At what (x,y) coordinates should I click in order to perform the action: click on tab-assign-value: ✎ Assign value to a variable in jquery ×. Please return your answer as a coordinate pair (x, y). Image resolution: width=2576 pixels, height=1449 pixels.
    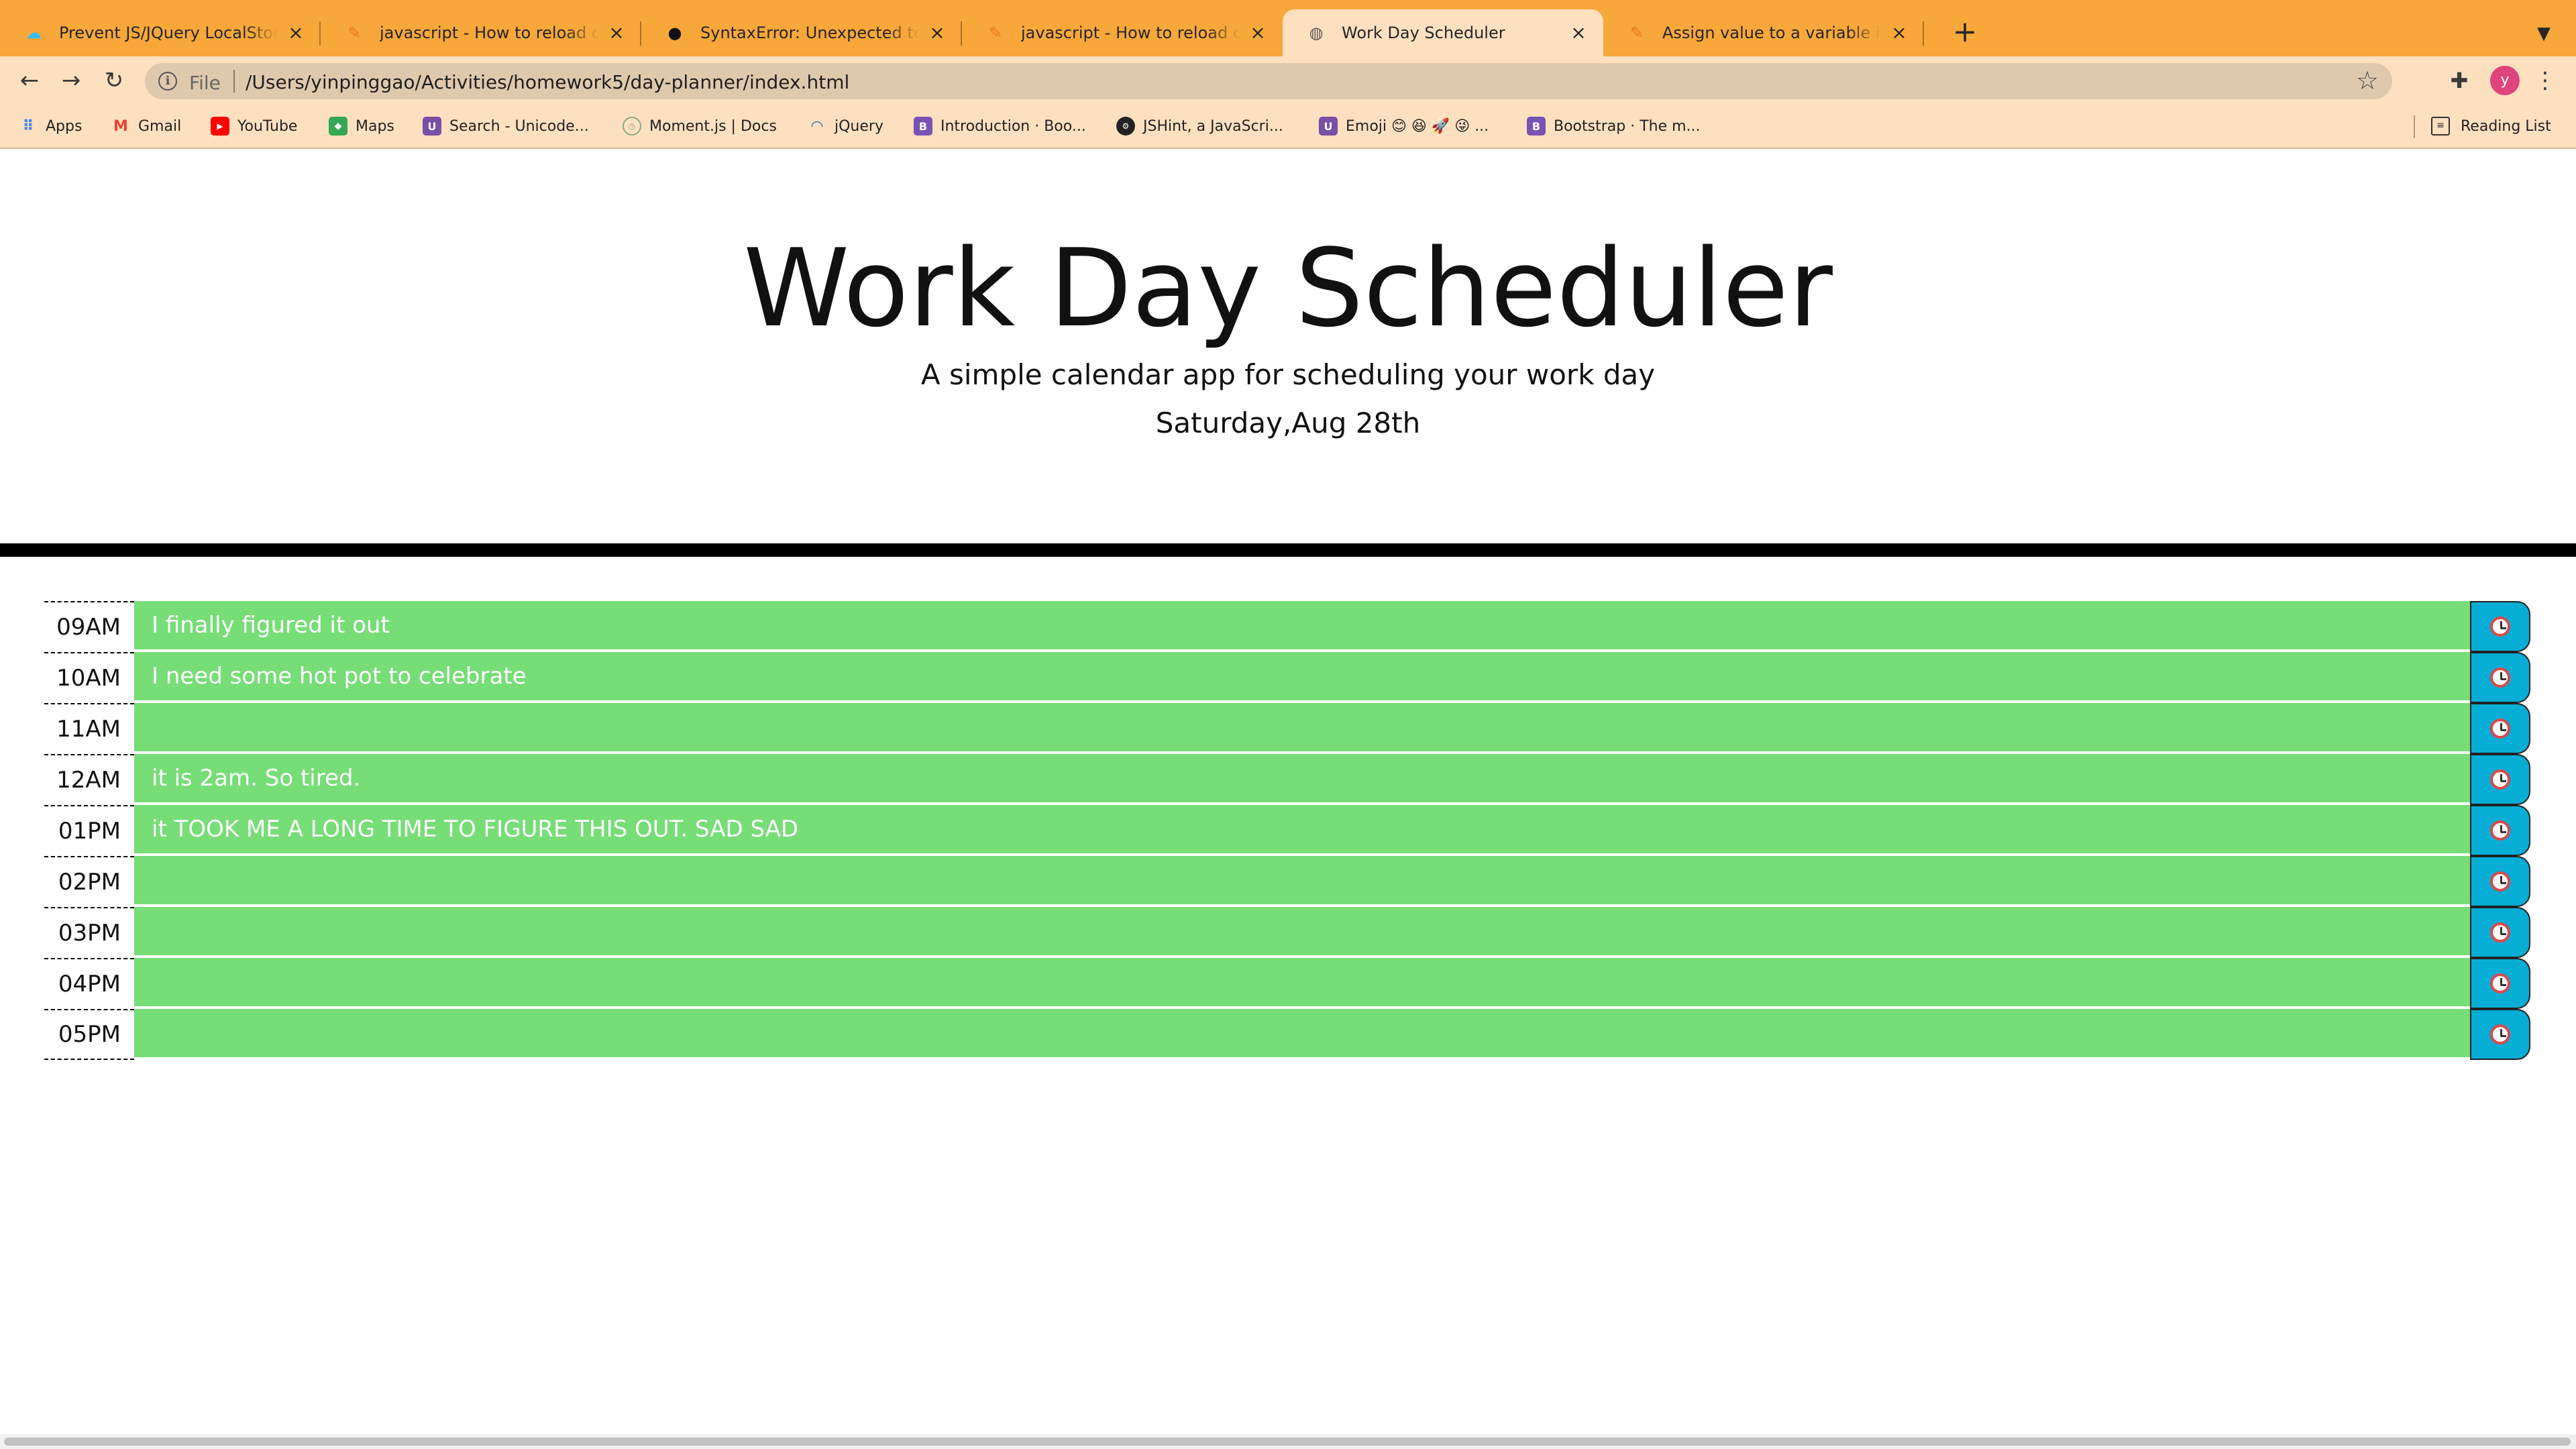
    Looking at the image, I should click on (1763, 32).